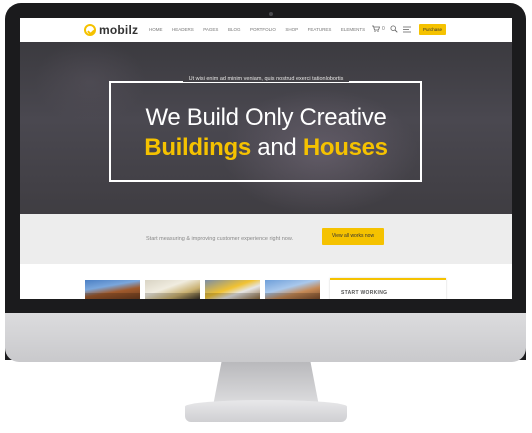  I want to click on webcam, so click(271, 14).